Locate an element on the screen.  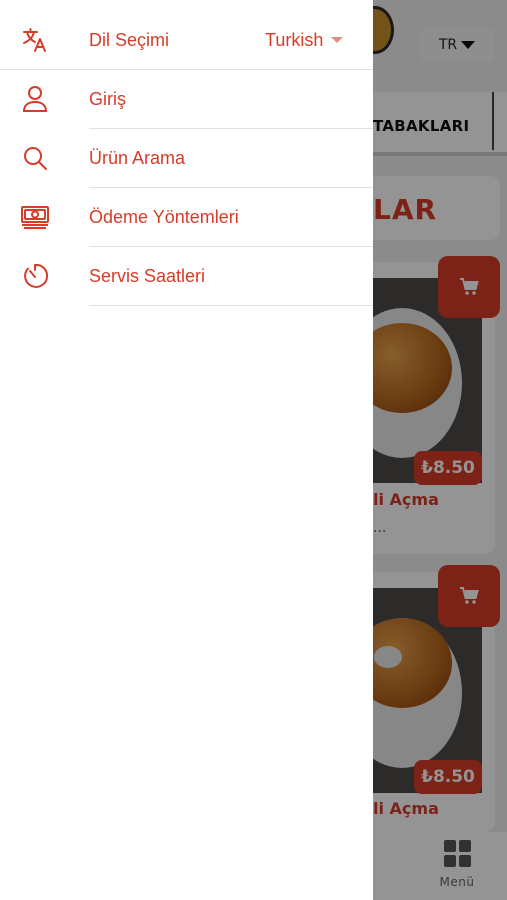
drawer-item-label: Ürün Arama is located at coordinates (137, 157).